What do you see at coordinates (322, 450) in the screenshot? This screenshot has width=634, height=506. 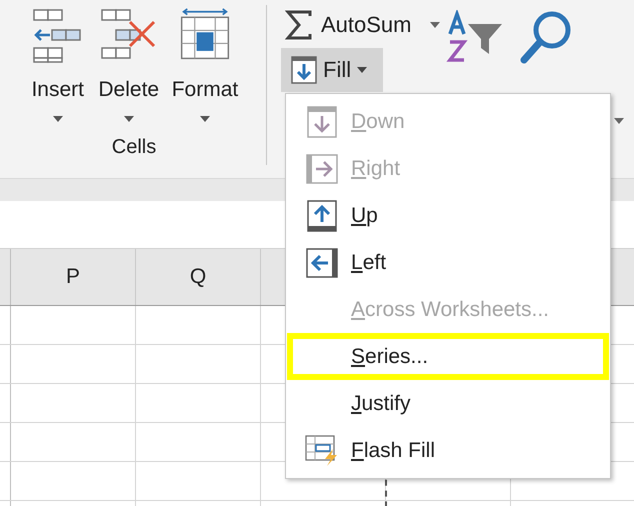 I see `flash-fill-icon` at bounding box center [322, 450].